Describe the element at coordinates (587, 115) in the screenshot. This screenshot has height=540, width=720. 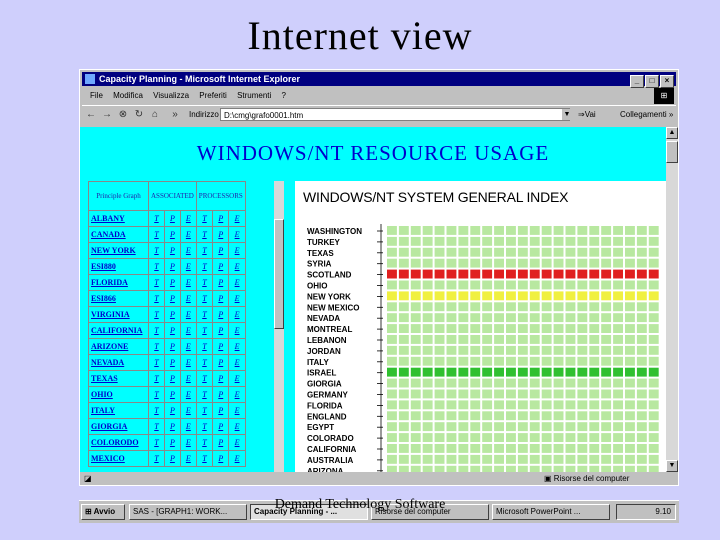
I see `go-button: ⇒Vai` at that location.